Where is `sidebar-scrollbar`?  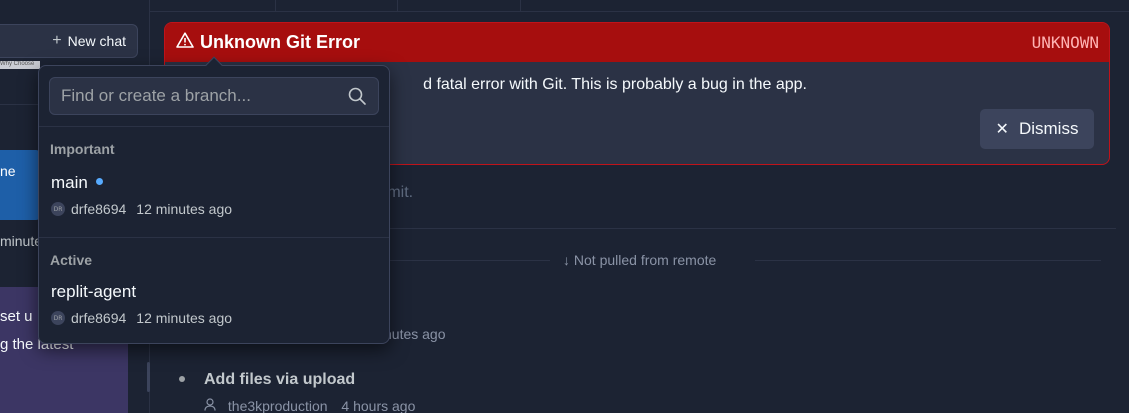 sidebar-scrollbar is located at coordinates (148, 377).